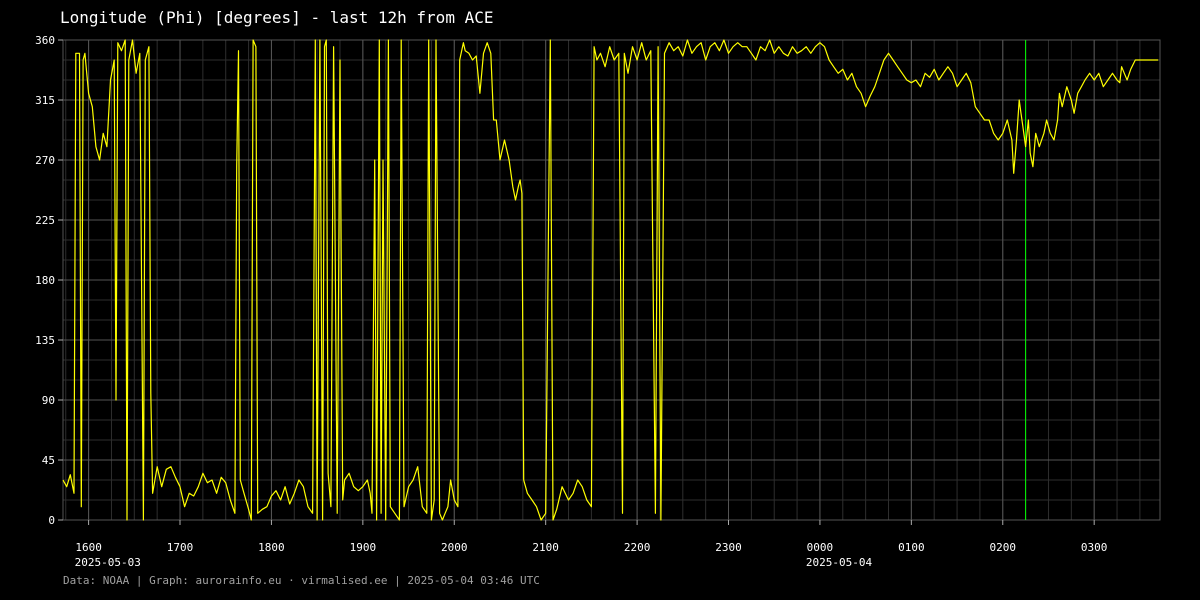 This screenshot has height=600, width=1200. What do you see at coordinates (1003, 547) in the screenshot?
I see `x-tick-label: 0200` at bounding box center [1003, 547].